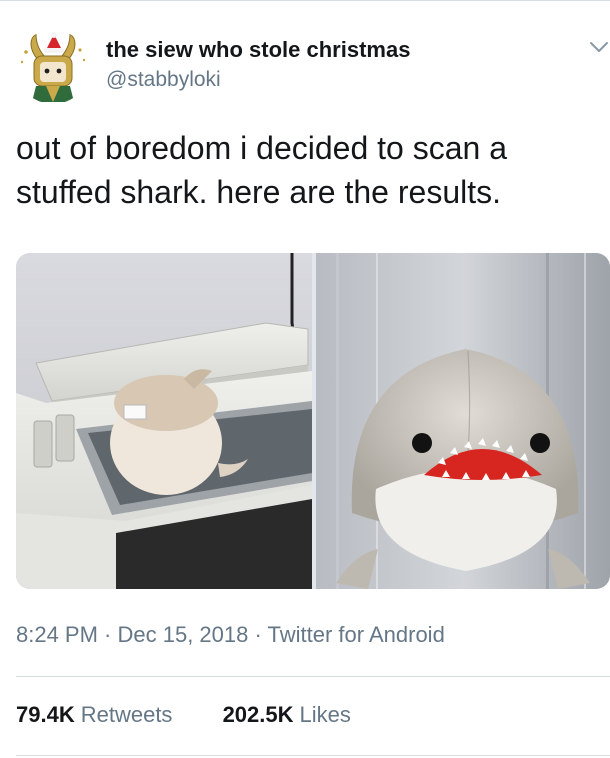 The height and width of the screenshot is (758, 610). What do you see at coordinates (163, 80) in the screenshot?
I see `author-handle: @stabbyloki` at bounding box center [163, 80].